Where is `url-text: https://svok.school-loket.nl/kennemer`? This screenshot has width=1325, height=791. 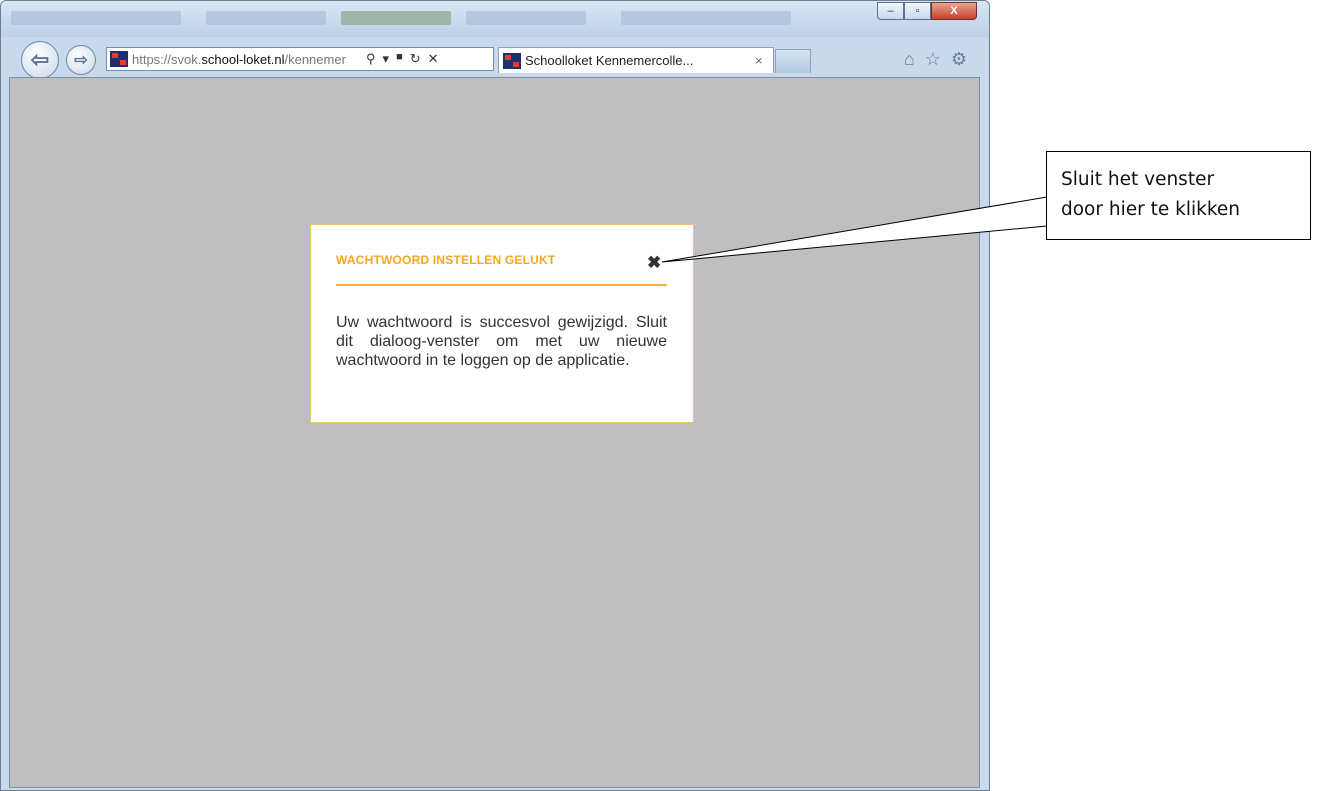
url-text: https://svok.school-loket.nl/kennemer is located at coordinates (246, 59).